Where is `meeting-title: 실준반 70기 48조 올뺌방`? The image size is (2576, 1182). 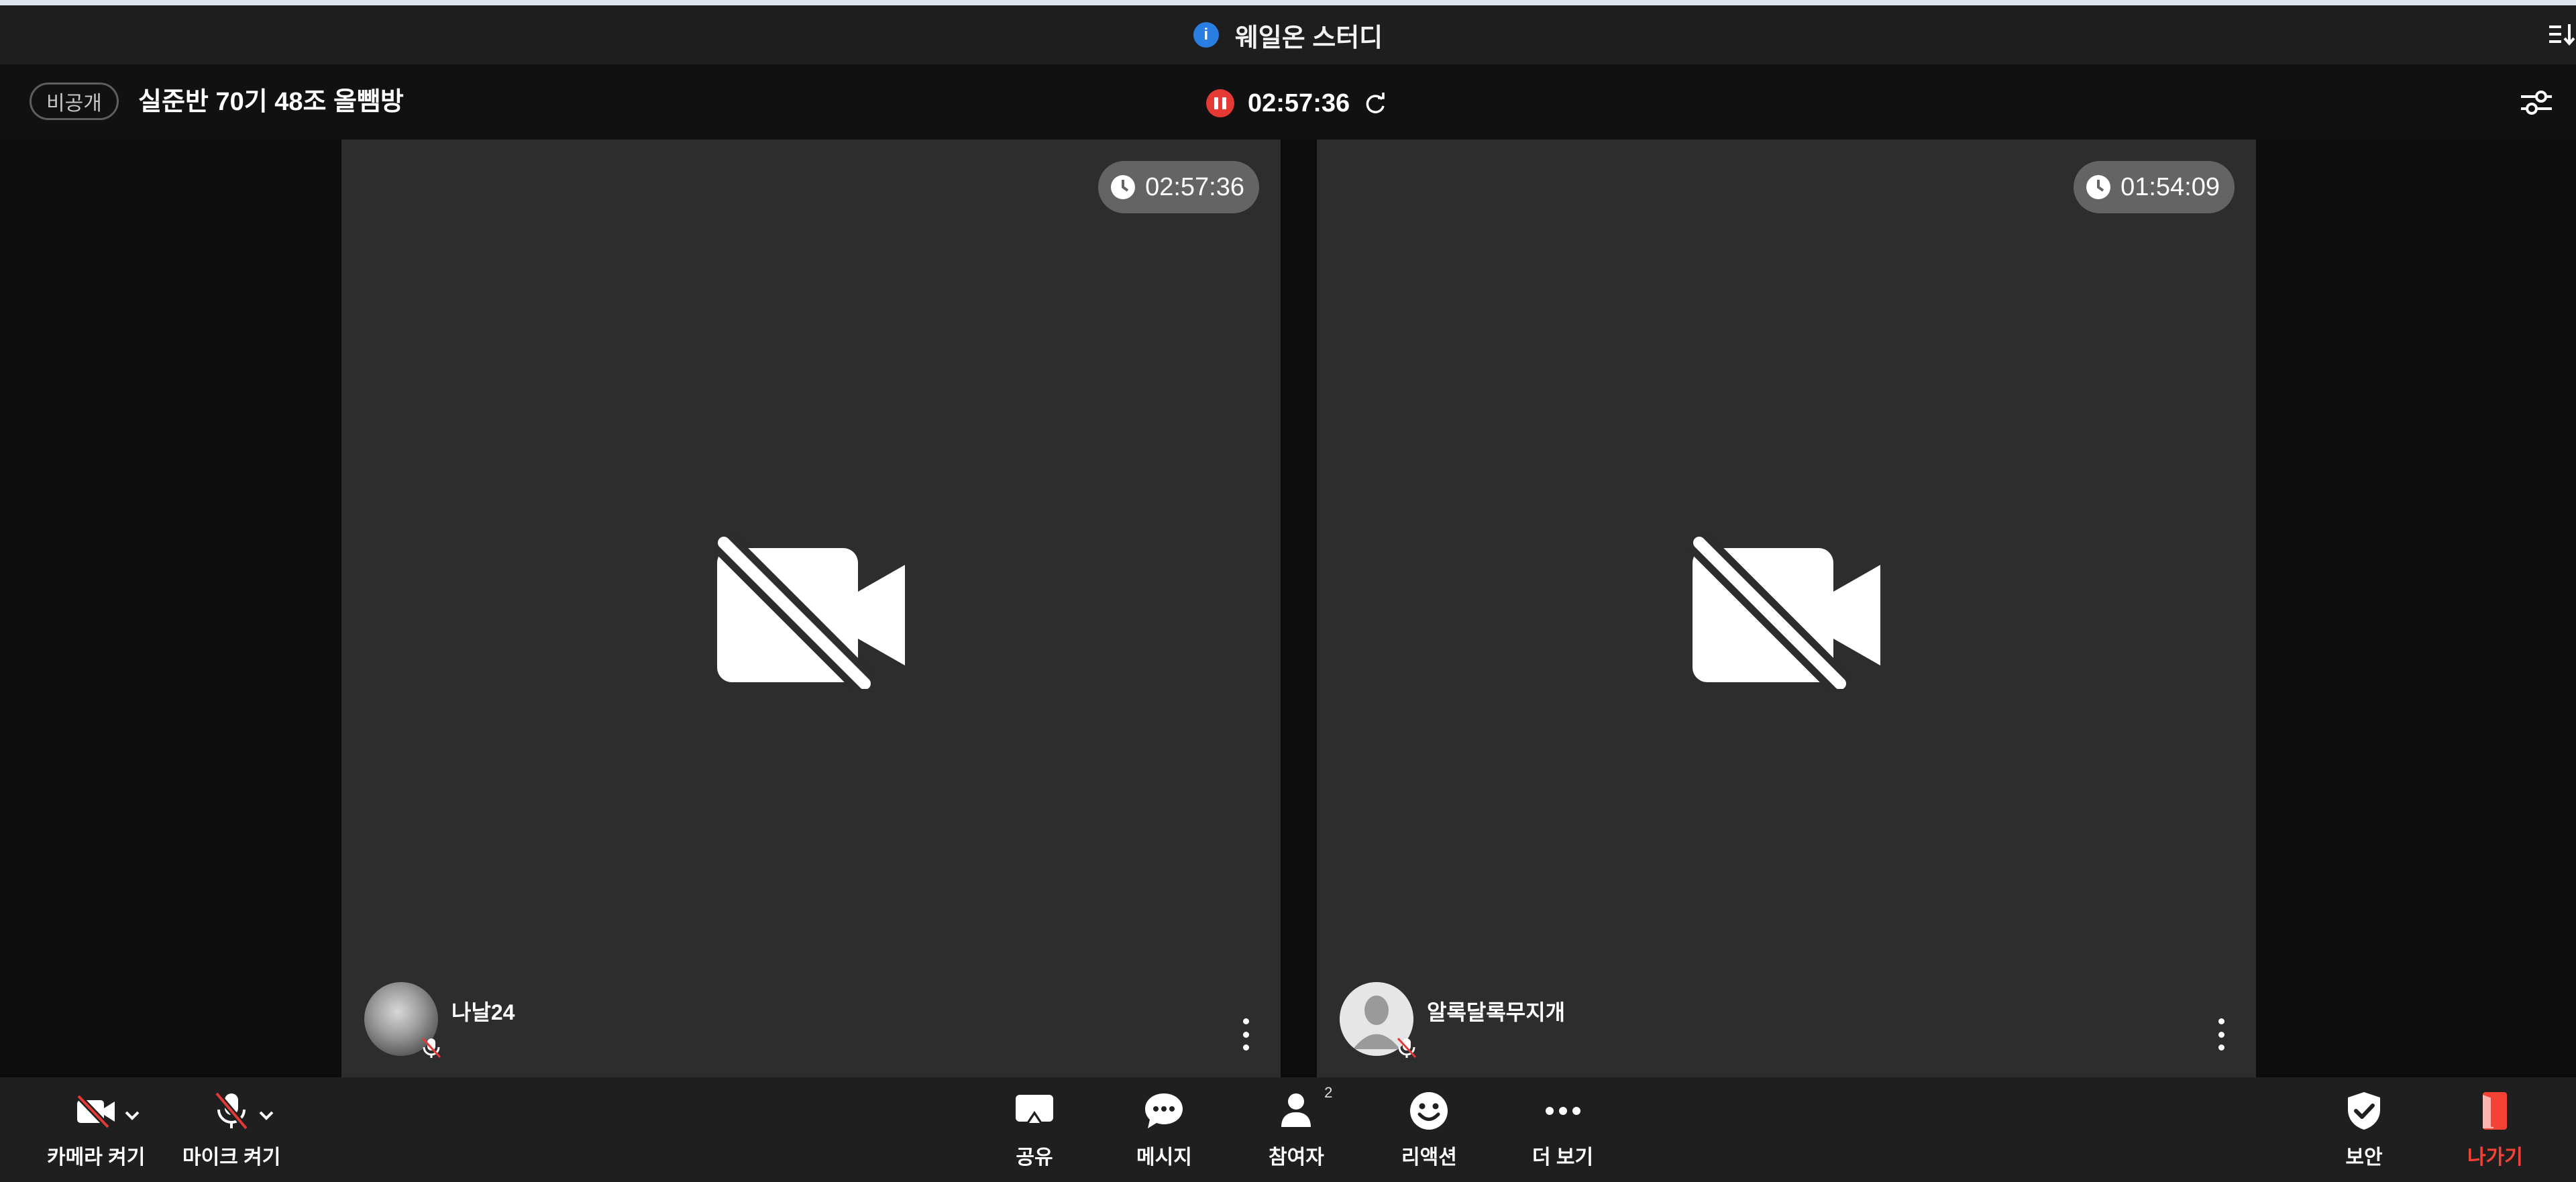
meeting-title: 실준반 70기 48조 올뺌방 is located at coordinates (271, 102).